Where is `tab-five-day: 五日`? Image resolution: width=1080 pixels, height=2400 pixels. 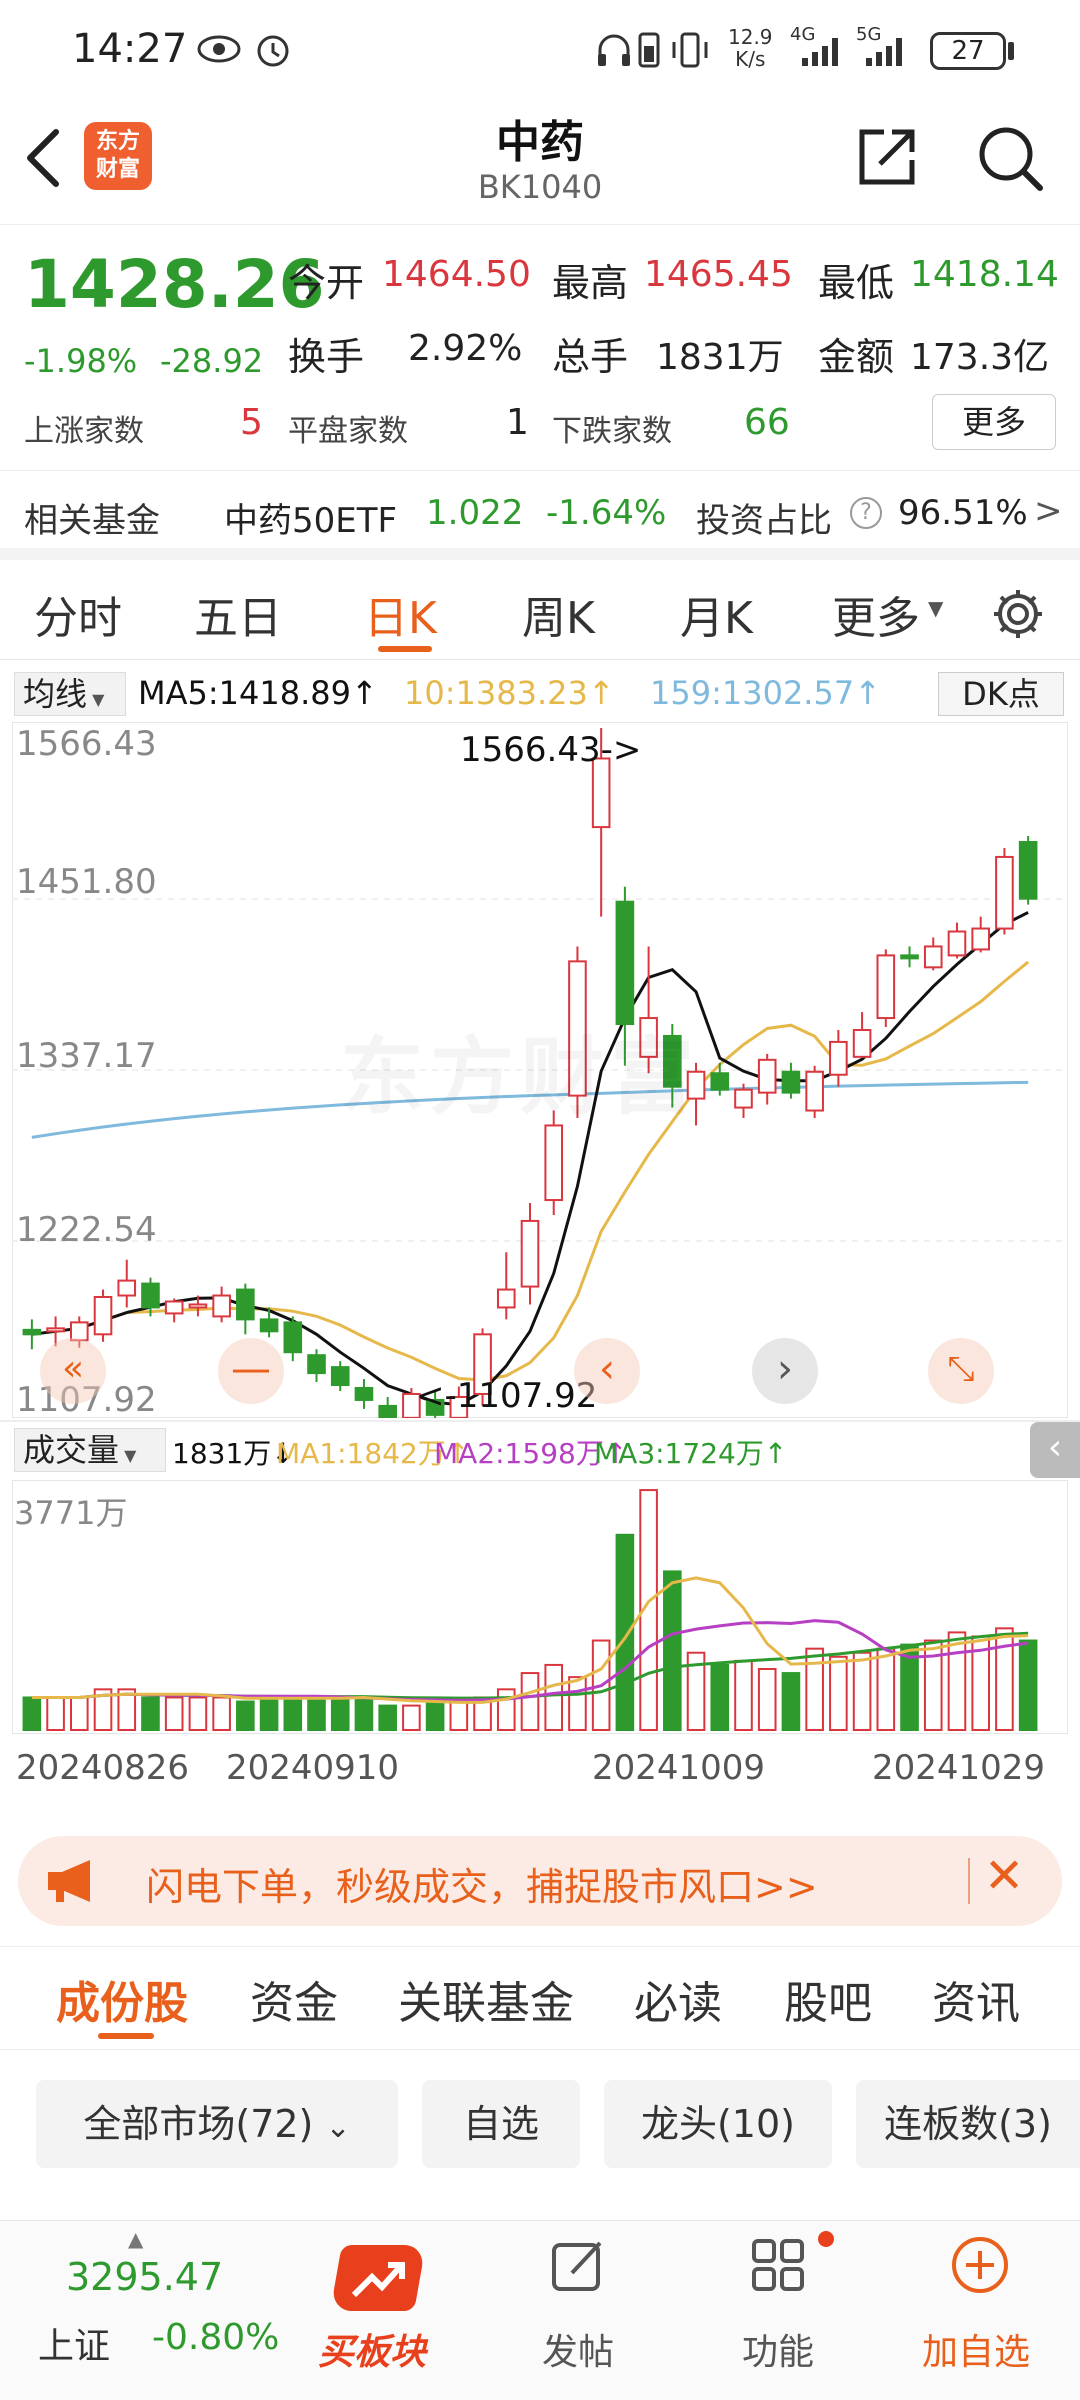
tab-five-day: 五日 is located at coordinates (238, 614).